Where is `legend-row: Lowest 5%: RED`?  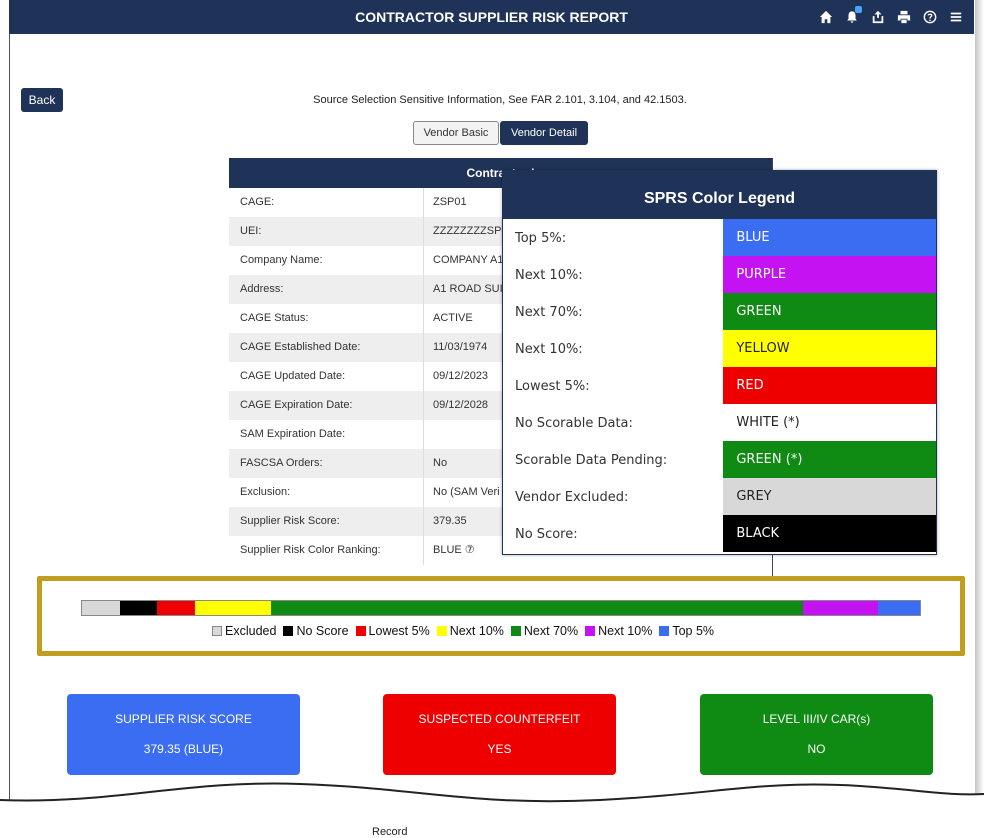 legend-row: Lowest 5%: RED is located at coordinates (719, 385).